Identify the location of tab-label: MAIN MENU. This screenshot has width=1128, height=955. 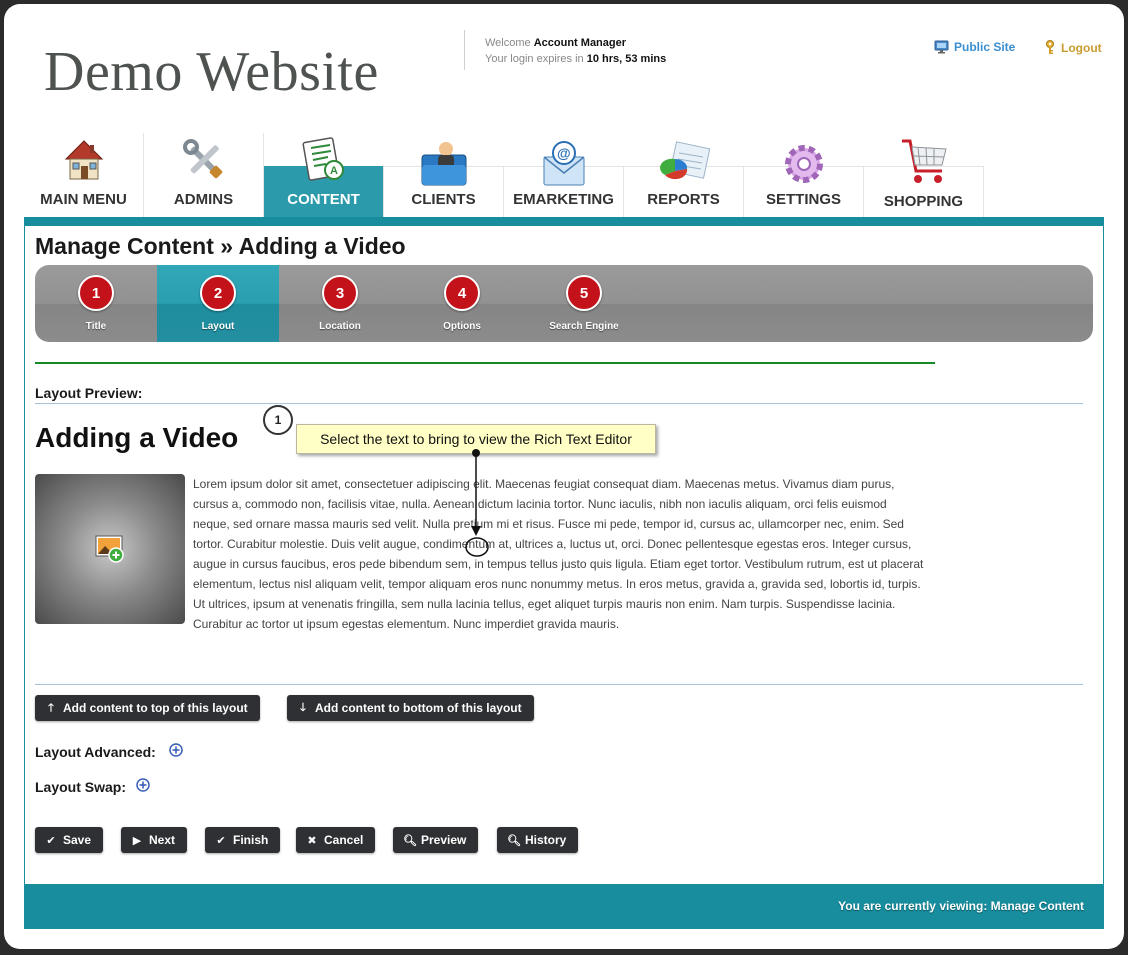
(83, 199).